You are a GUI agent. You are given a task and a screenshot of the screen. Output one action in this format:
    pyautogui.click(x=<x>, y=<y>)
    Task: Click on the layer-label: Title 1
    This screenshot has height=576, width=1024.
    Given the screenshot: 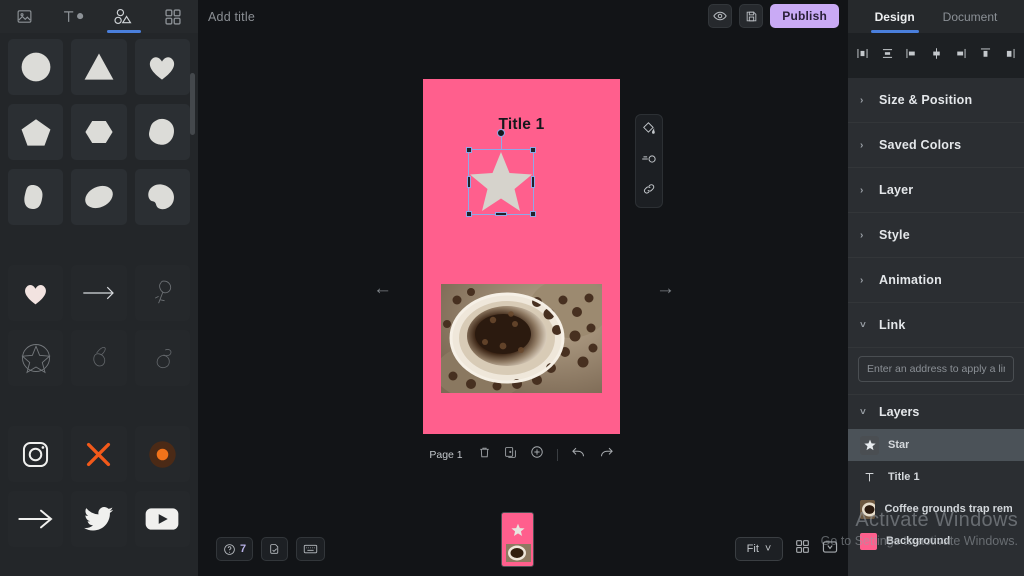 What is the action you would take?
    pyautogui.click(x=904, y=477)
    